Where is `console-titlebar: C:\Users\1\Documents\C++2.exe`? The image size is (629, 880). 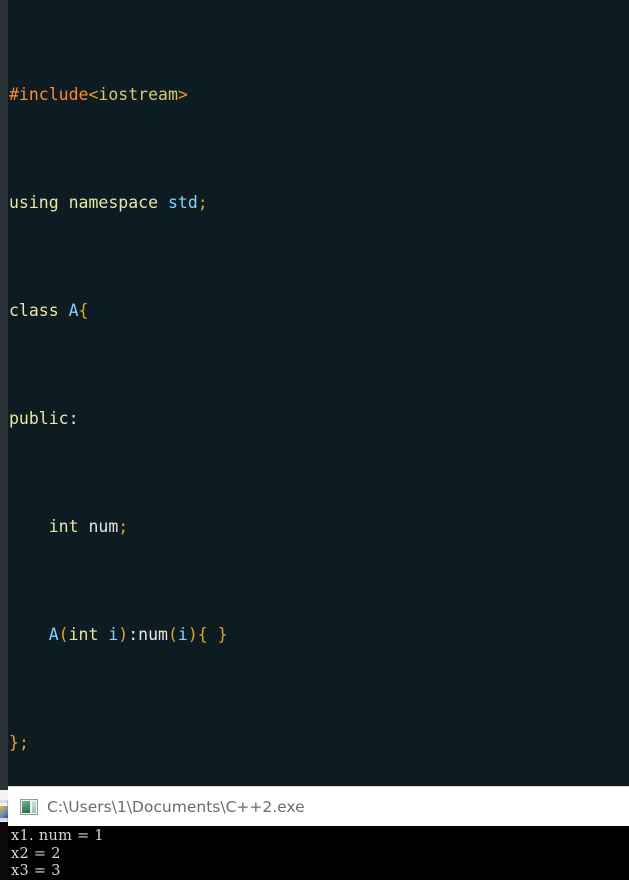 console-titlebar: C:\Users\1\Documents\C++2.exe is located at coordinates (318, 806).